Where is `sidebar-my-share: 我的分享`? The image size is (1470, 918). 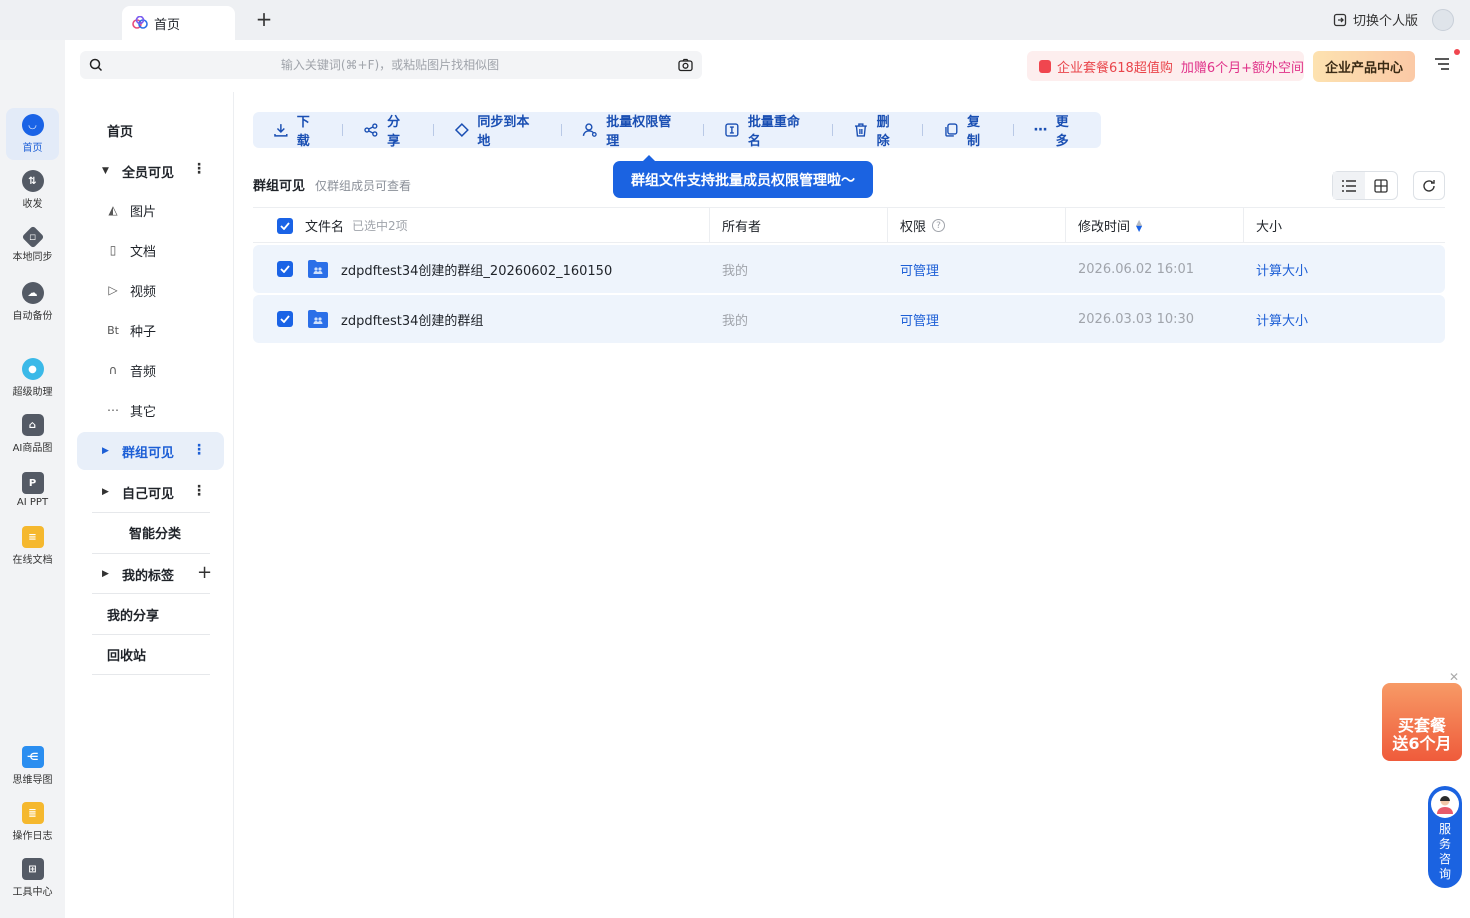 sidebar-my-share: 我的分享 is located at coordinates (133, 614).